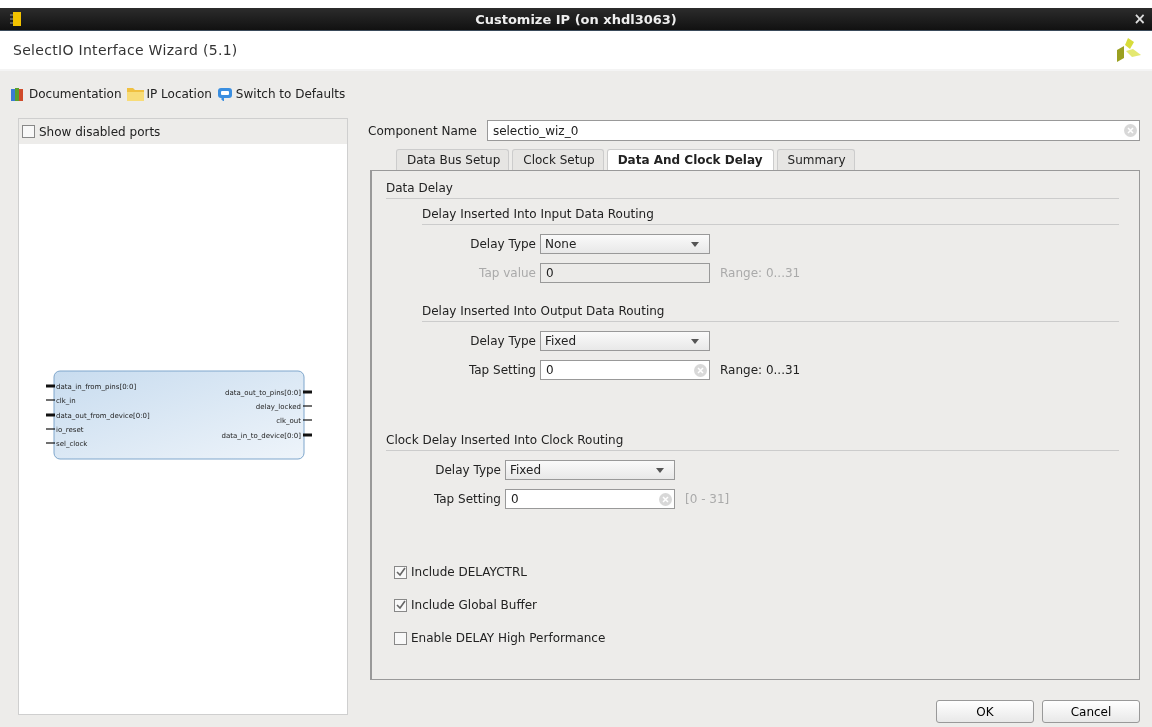 Image resolution: width=1152 pixels, height=727 pixels. Describe the element at coordinates (453, 159) in the screenshot. I see `tab: Data Bus Setup` at that location.